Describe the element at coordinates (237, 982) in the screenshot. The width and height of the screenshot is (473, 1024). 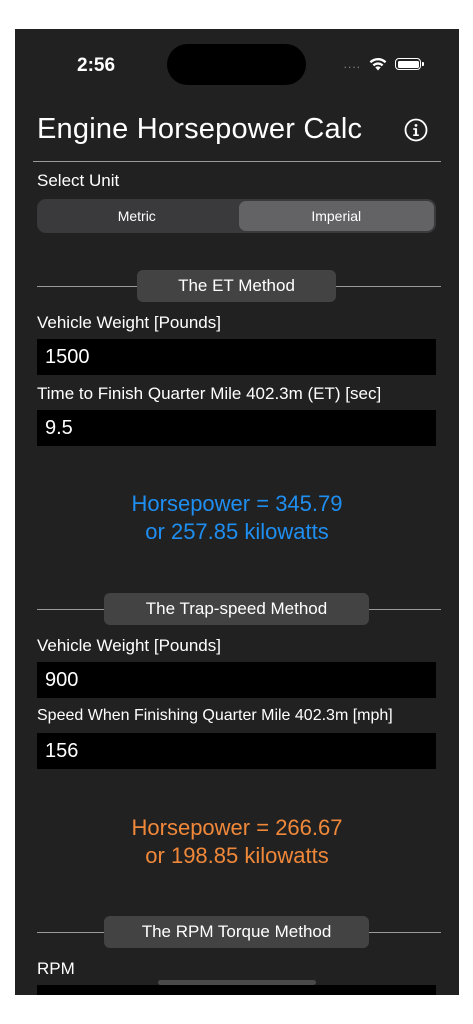
I see `home-indicator` at that location.